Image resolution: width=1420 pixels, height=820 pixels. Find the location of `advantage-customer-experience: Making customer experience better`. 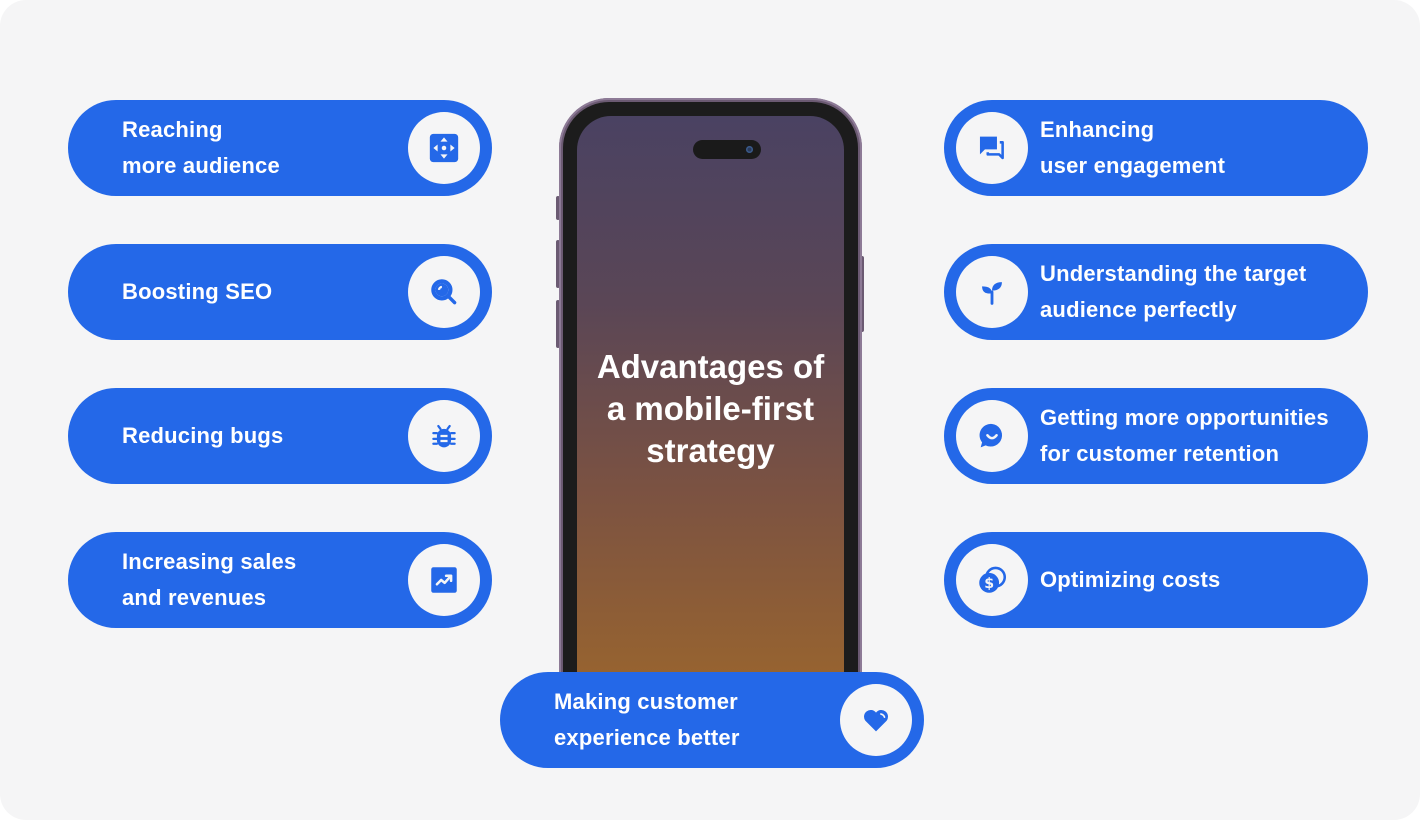

advantage-customer-experience: Making customer experience better is located at coordinates (712, 720).